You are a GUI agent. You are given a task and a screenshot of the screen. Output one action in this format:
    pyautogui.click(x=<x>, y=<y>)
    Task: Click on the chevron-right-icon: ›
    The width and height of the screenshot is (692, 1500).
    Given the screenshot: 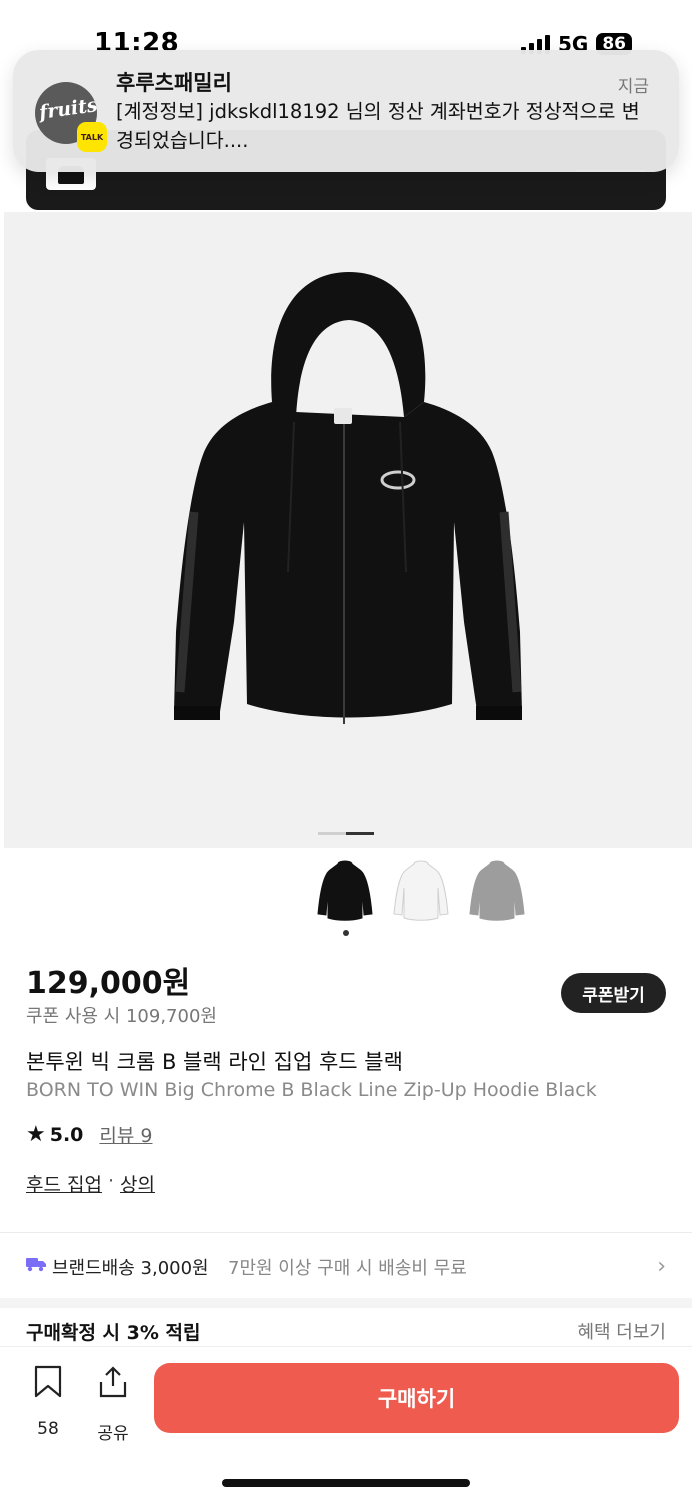 What is the action you would take?
    pyautogui.click(x=661, y=1266)
    